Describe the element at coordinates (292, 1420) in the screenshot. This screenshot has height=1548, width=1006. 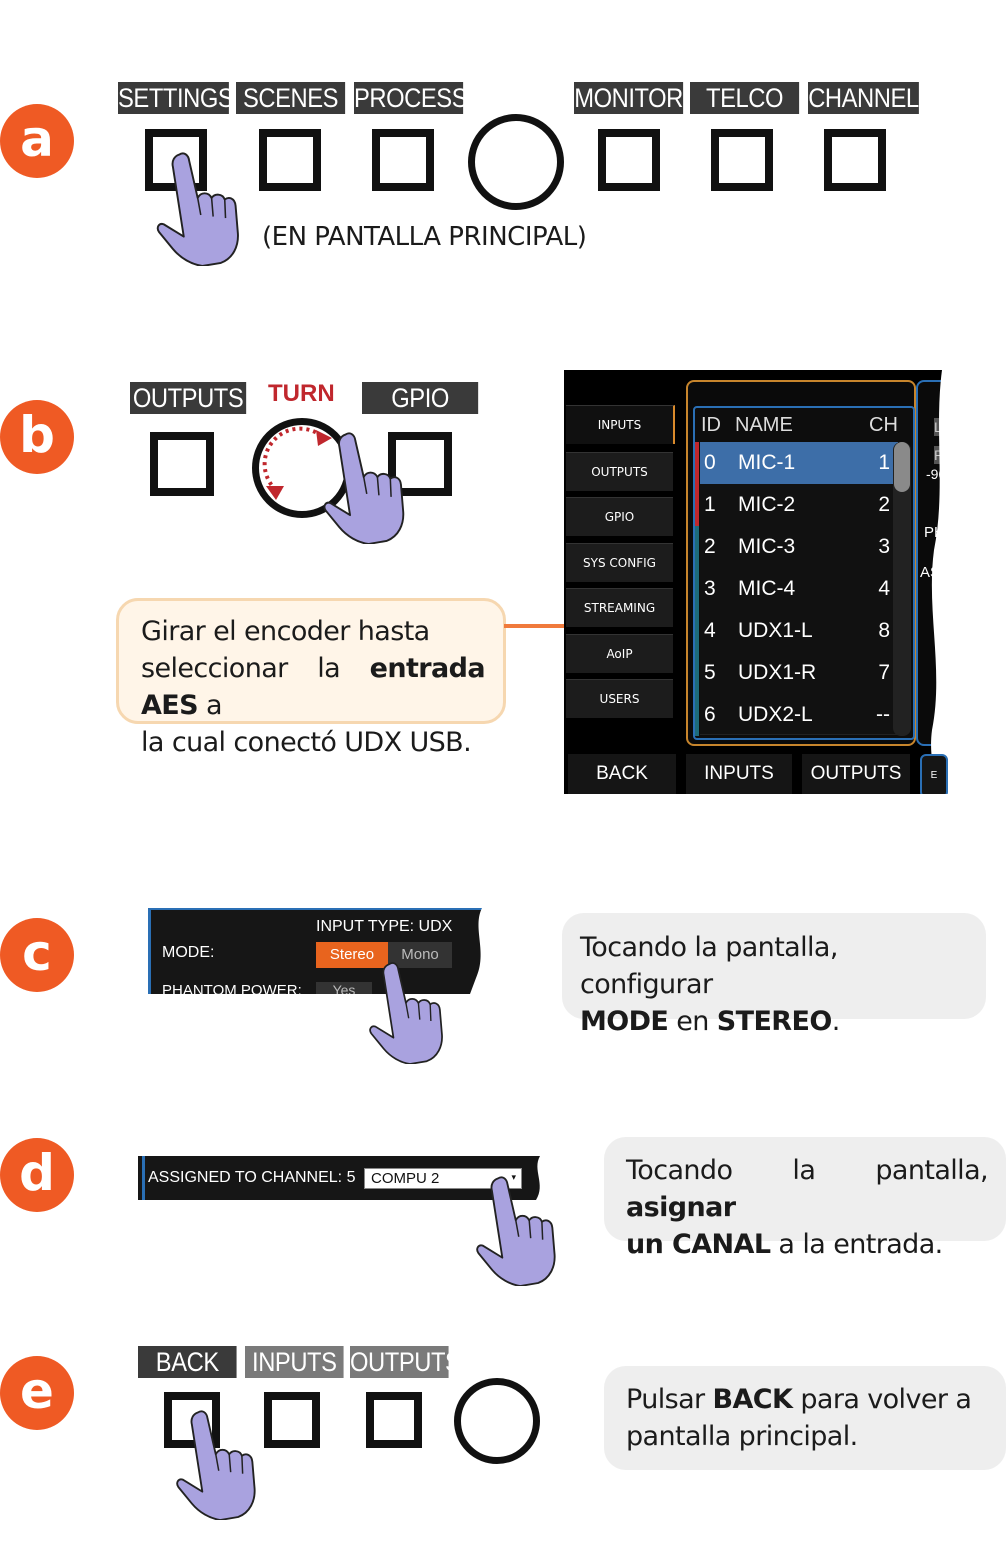
I see `inputs-button` at that location.